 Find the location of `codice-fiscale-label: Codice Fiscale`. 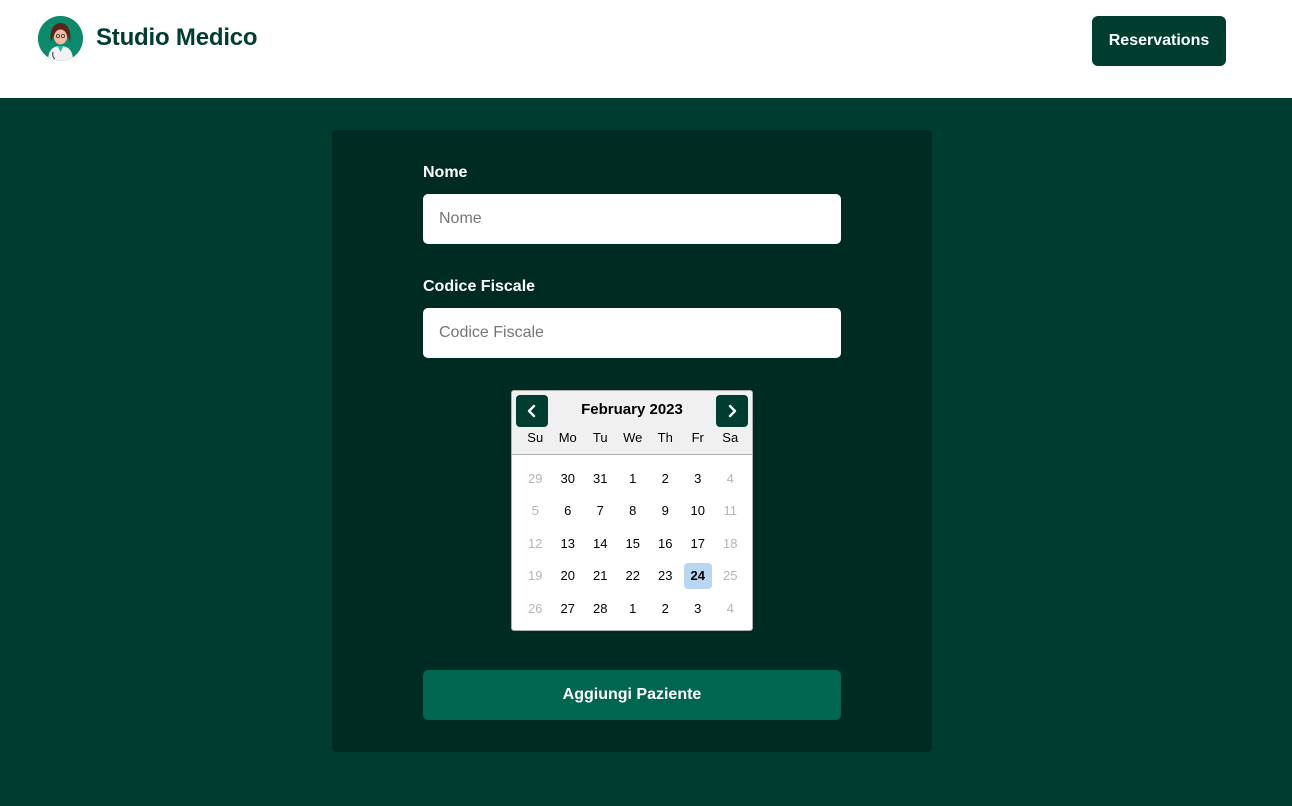

codice-fiscale-label: Codice Fiscale is located at coordinates (479, 286).